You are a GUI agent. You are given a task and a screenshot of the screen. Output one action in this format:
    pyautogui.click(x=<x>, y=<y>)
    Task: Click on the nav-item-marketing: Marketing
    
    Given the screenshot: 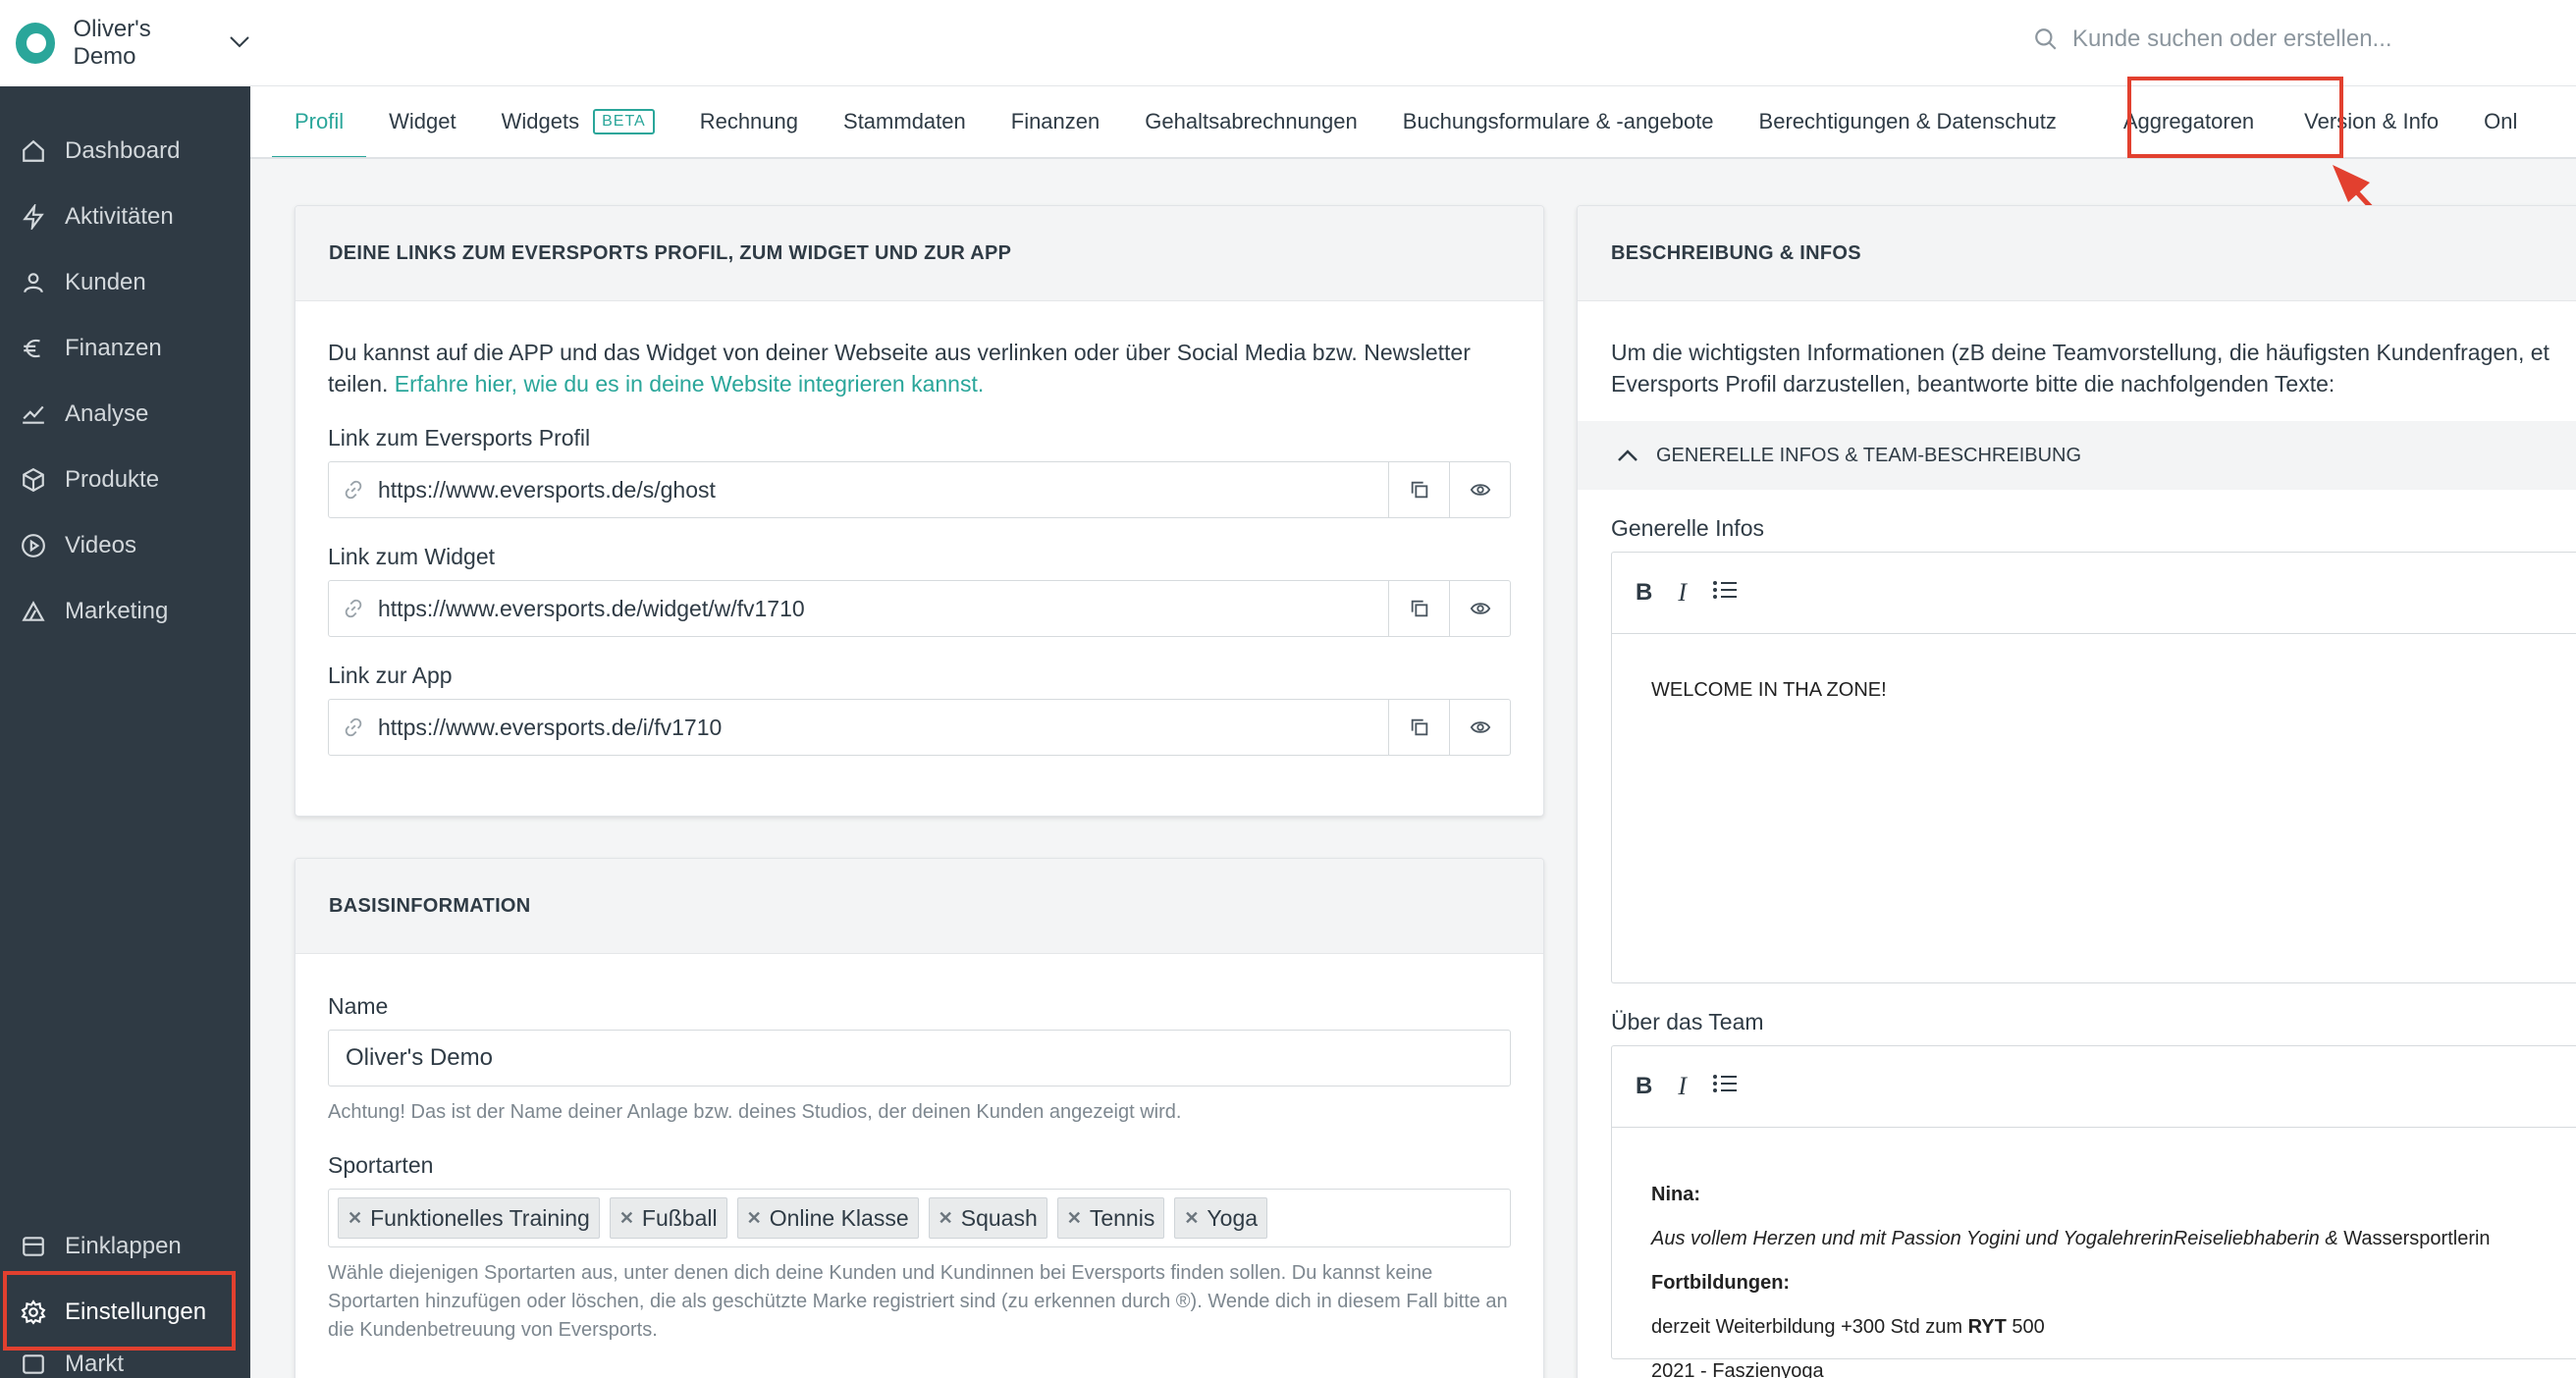 What is the action you would take?
    pyautogui.click(x=125, y=611)
    